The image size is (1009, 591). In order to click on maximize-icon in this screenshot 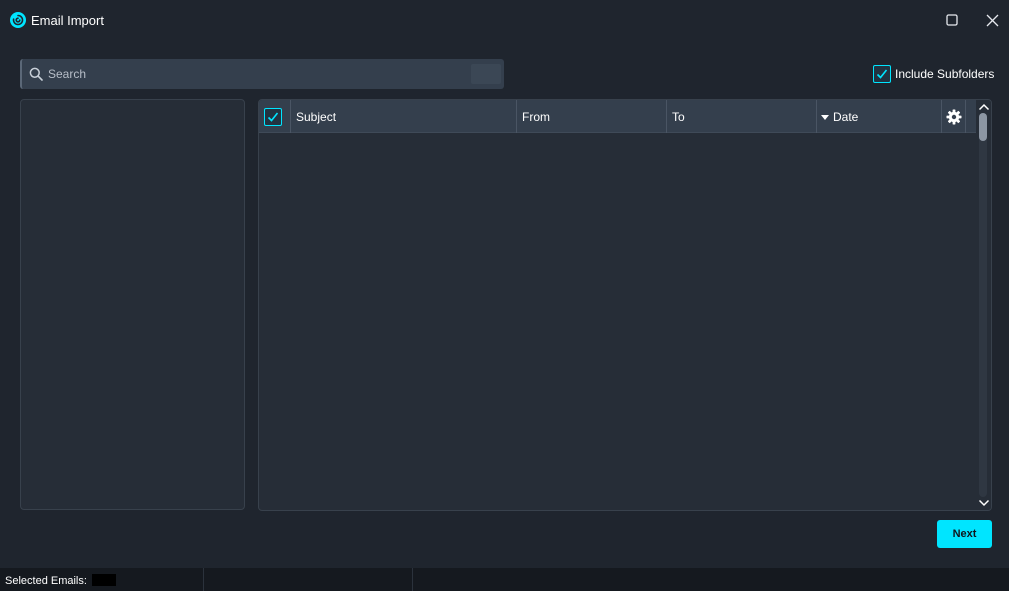, I will do `click(952, 20)`.